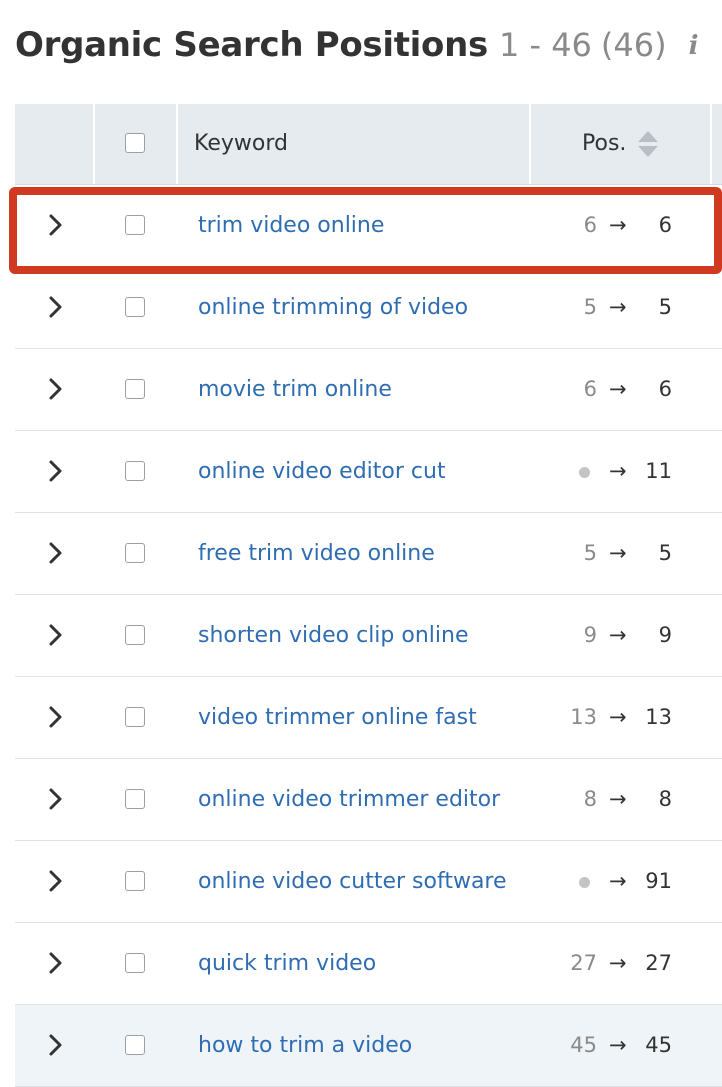 The height and width of the screenshot is (1087, 722). I want to click on previous-position: 9, so click(590, 635).